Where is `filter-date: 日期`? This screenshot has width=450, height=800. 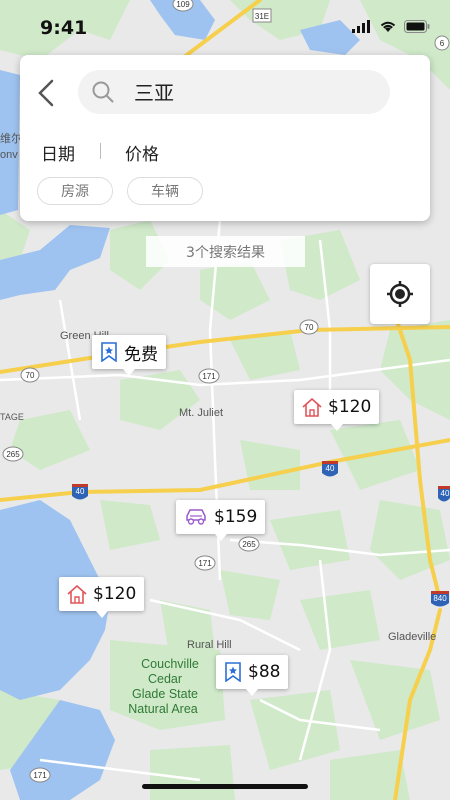 filter-date: 日期 is located at coordinates (58, 152).